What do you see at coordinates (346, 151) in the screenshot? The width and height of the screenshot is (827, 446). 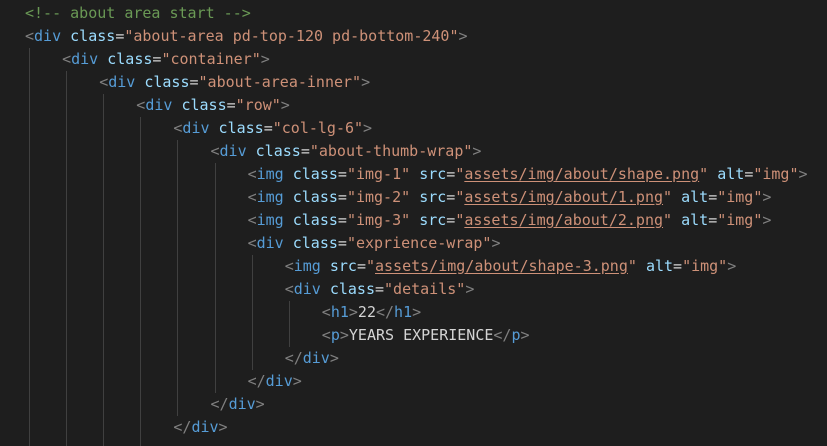 I see `code-line: <div class="about-thumb-wrap">` at bounding box center [346, 151].